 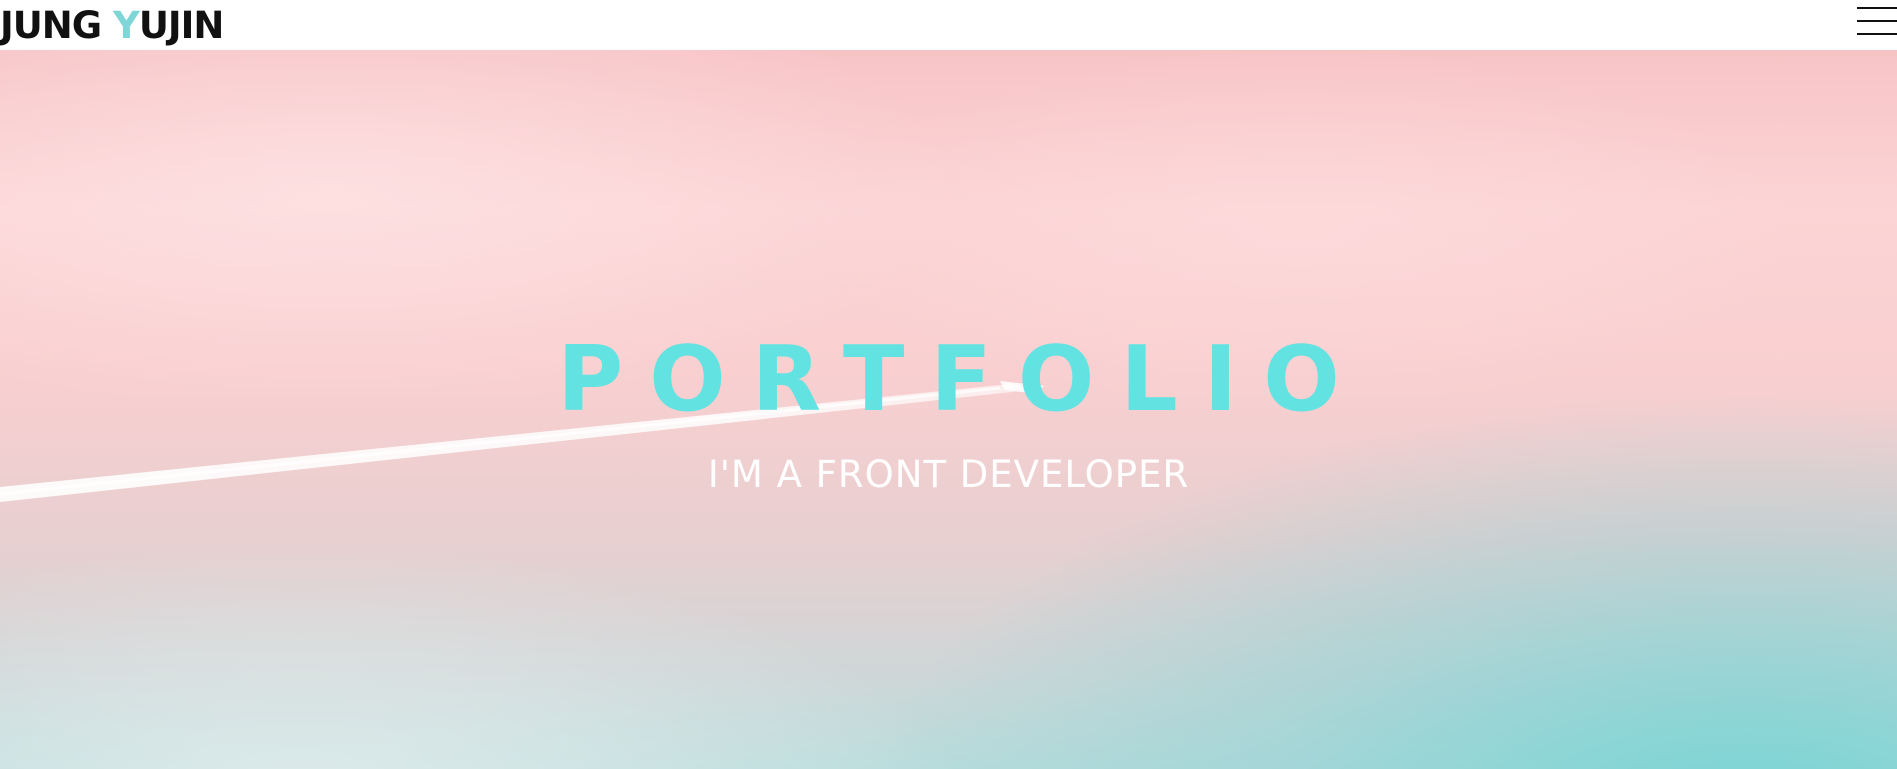 I want to click on logo-text-last: UJIN, so click(x=181, y=25).